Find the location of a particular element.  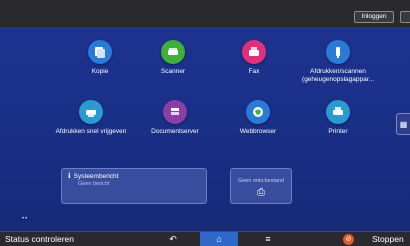

received-file-title: Geen ontv.bestand is located at coordinates (261, 181).